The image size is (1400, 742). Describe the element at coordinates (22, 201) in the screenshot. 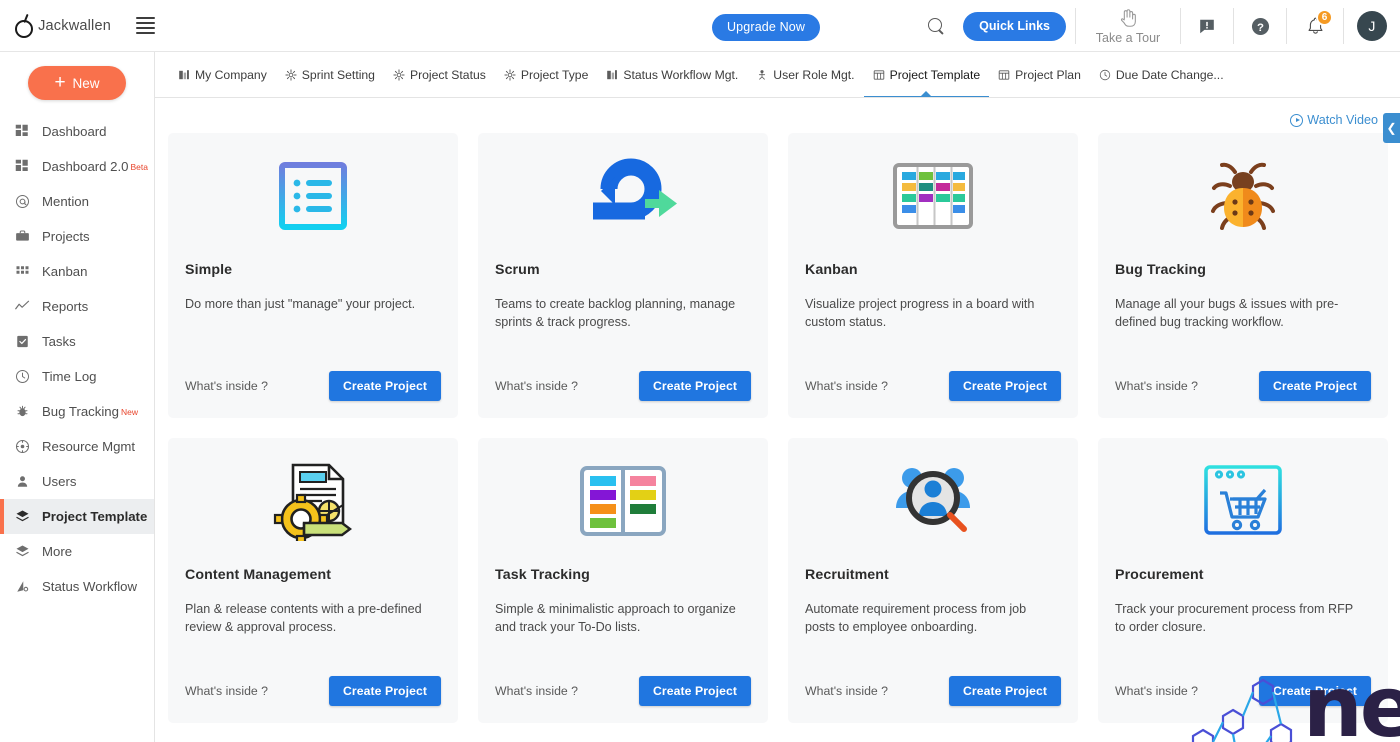

I see `at-mention-icon` at that location.